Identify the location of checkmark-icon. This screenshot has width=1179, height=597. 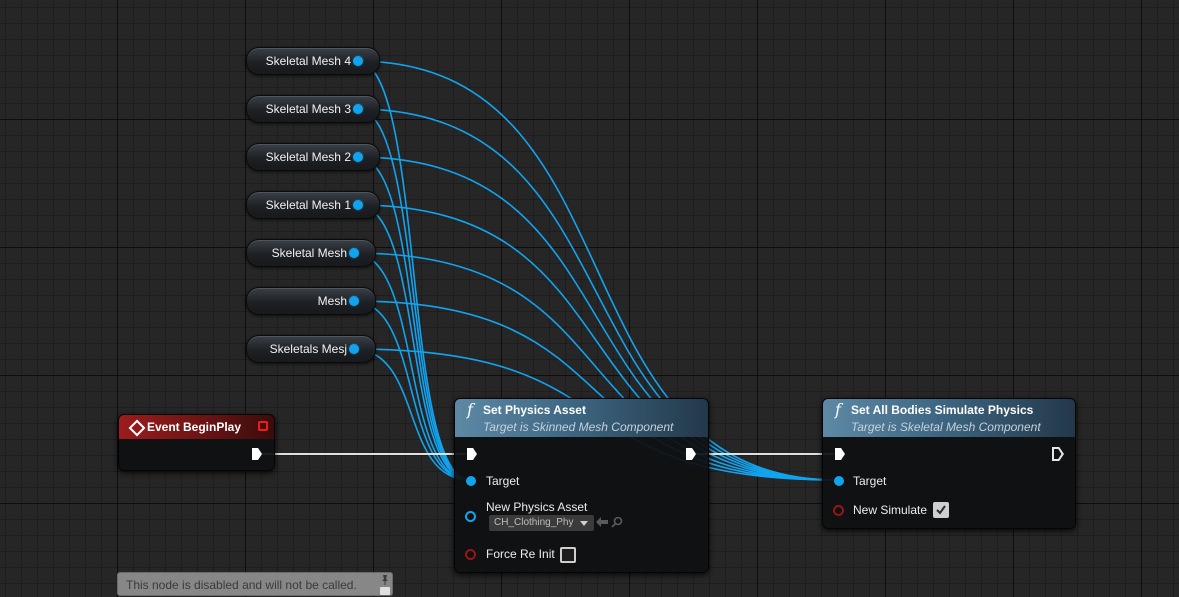
(941, 510).